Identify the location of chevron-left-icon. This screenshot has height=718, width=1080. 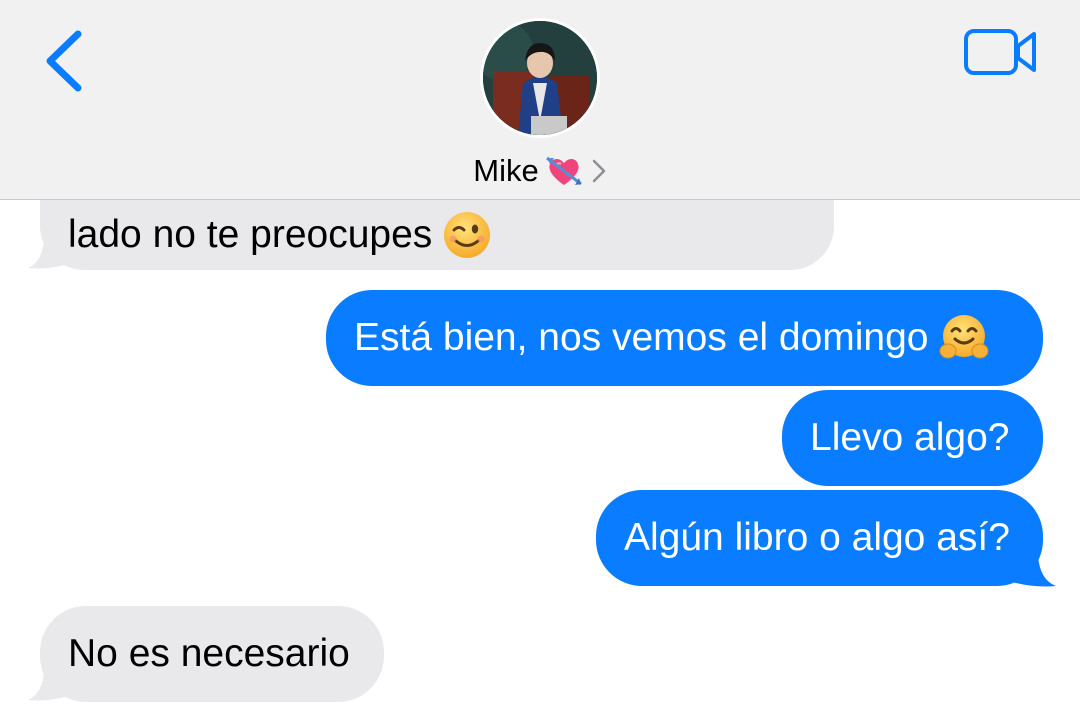
(64, 61).